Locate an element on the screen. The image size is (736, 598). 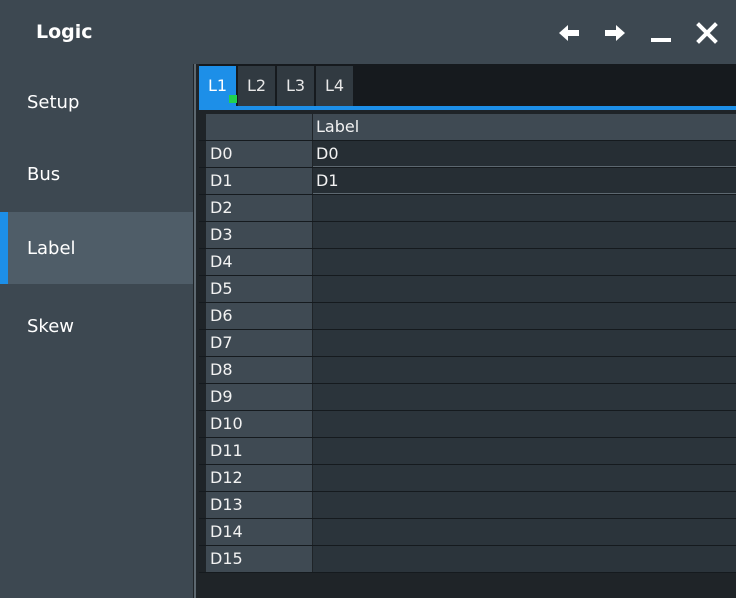
table-row: D1 D1 is located at coordinates (467, 181).